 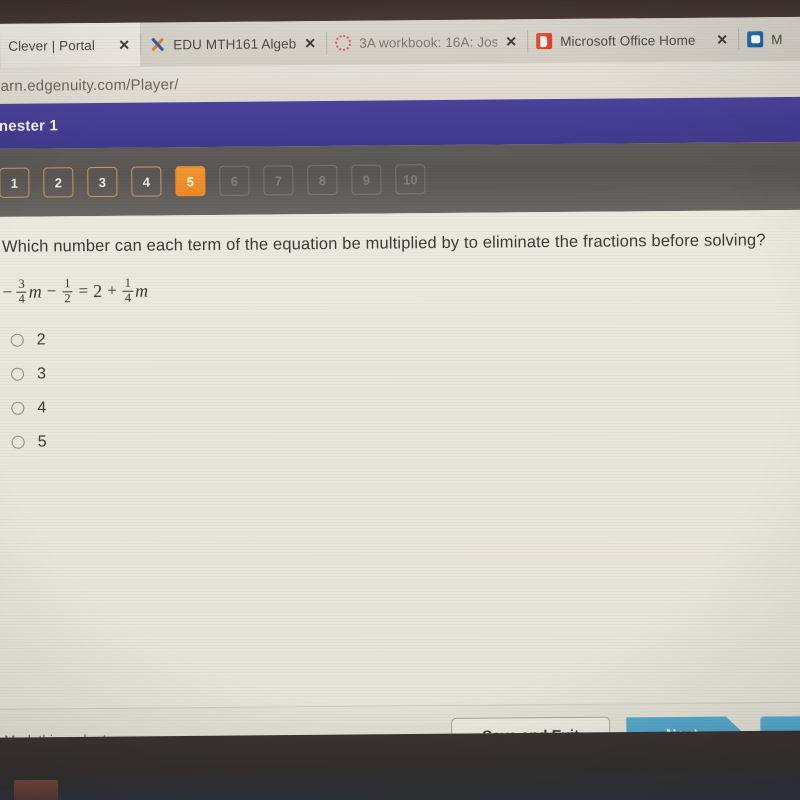 I want to click on fraction-three-fourths: 3 4, so click(x=21, y=291).